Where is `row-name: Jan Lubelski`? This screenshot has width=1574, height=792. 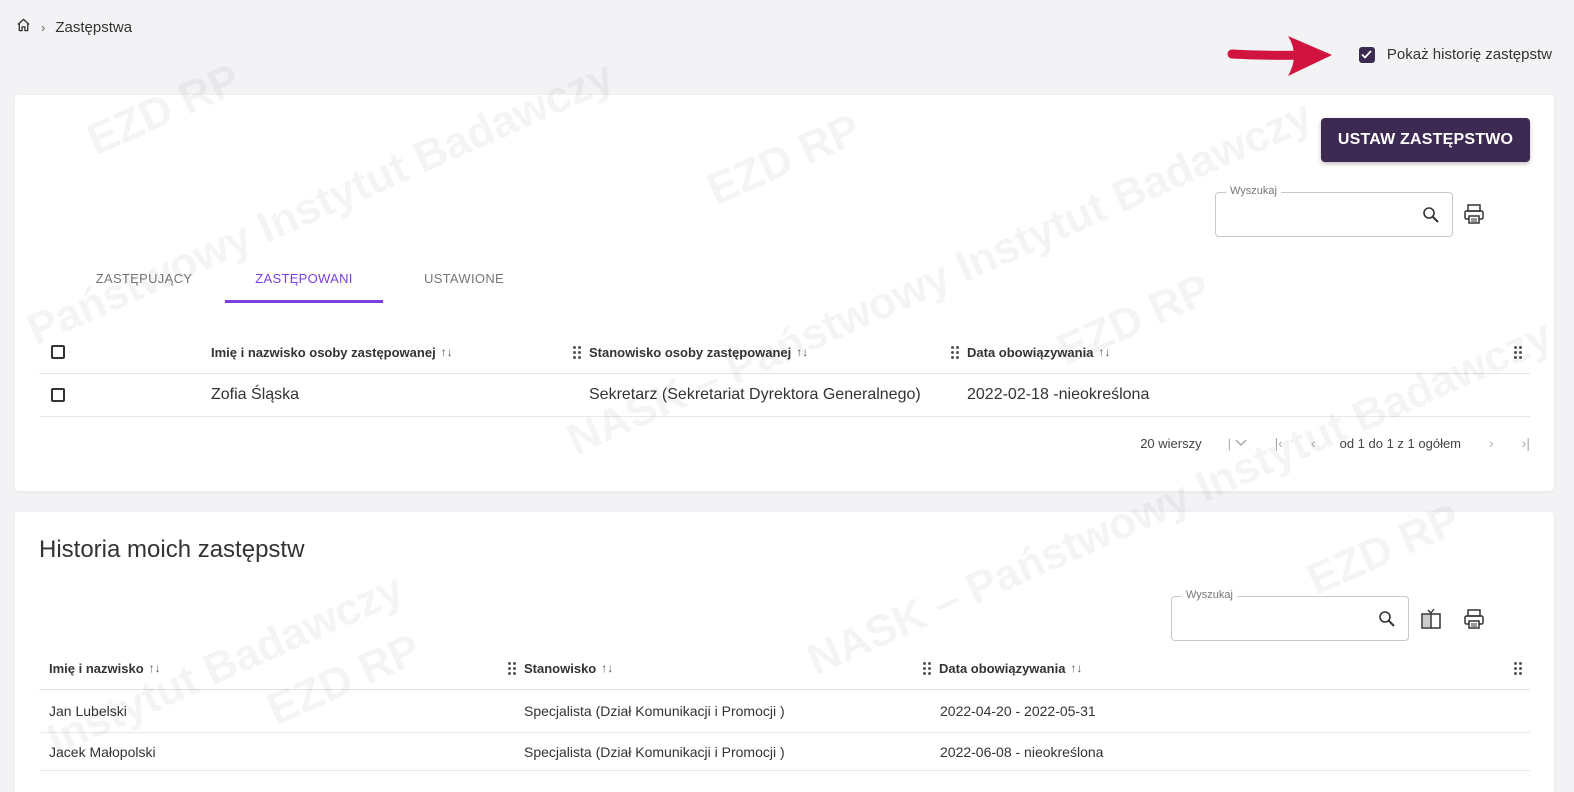
row-name: Jan Lubelski is located at coordinates (88, 711).